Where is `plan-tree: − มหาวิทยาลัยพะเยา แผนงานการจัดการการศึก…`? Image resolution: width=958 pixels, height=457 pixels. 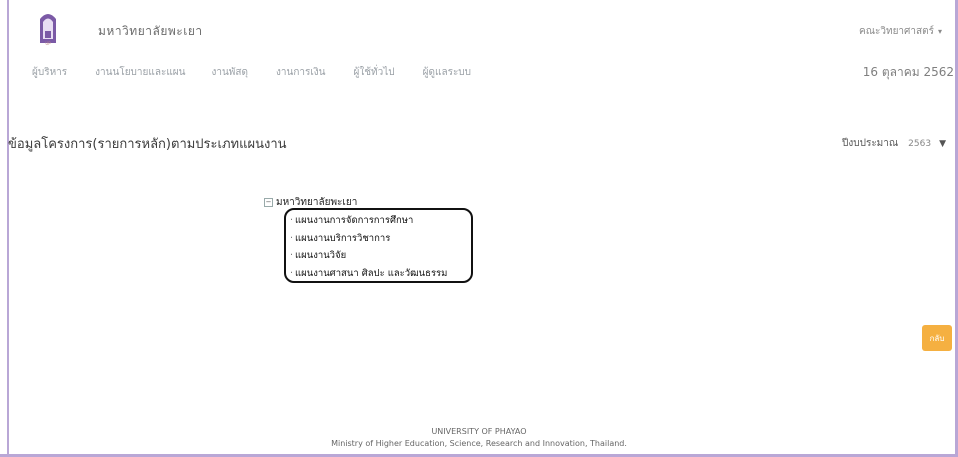
plan-tree: − มหาวิทยาลัยพะเยา แผนงานการจัดการการศึก… is located at coordinates (368, 239).